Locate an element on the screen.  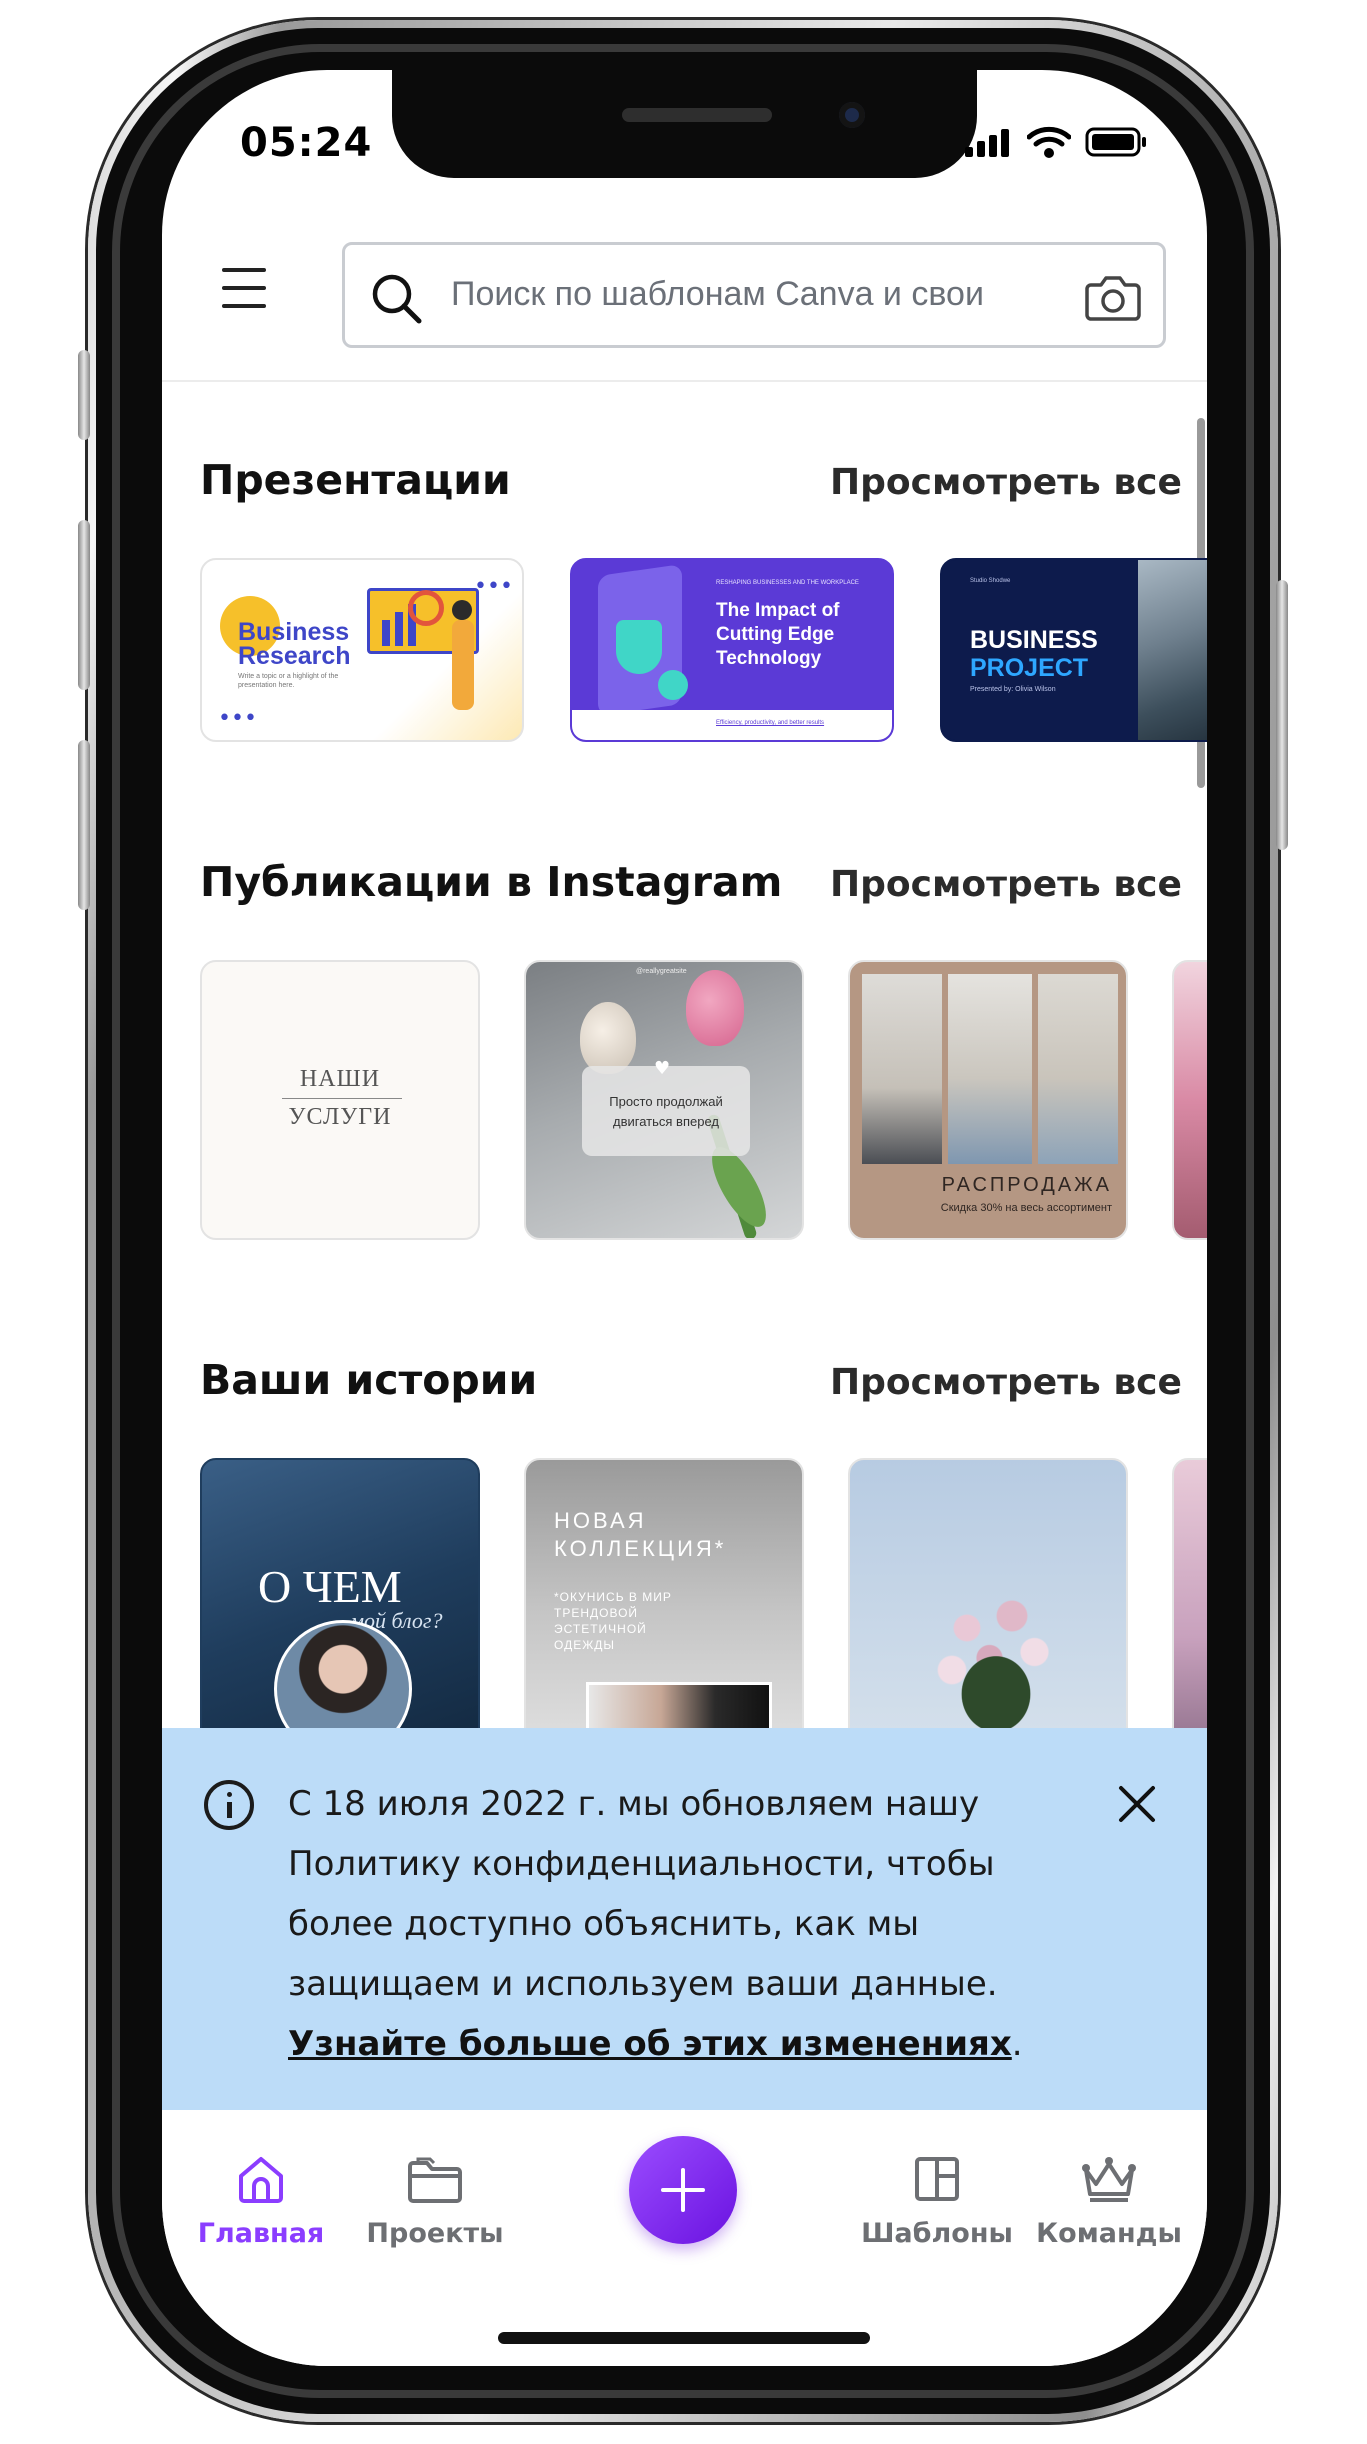
story-body: ЭСТЕТИЧНОЙ is located at coordinates (600, 1629).